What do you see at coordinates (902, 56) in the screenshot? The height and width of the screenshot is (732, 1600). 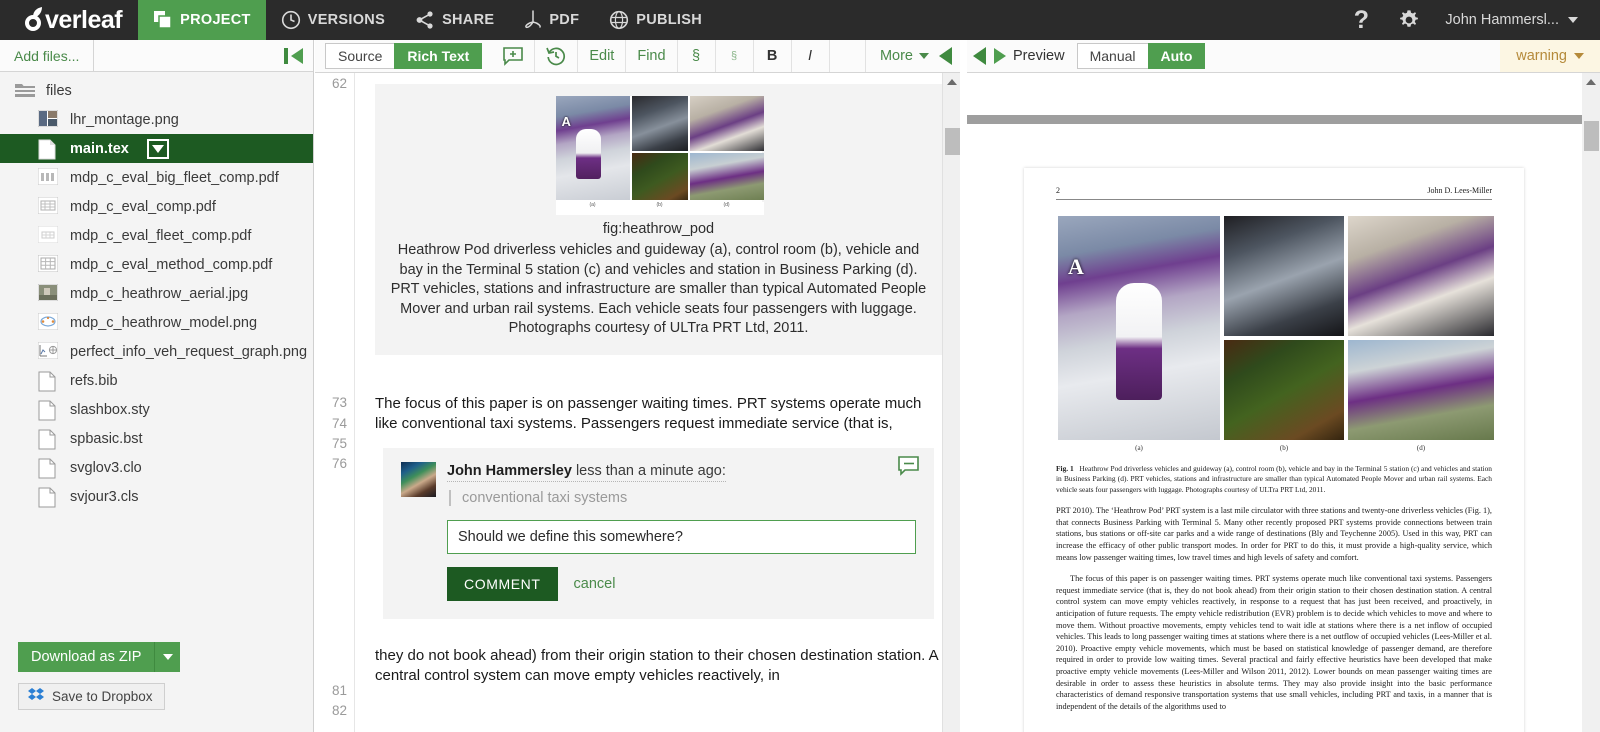 I see `more-menu-button: More` at bounding box center [902, 56].